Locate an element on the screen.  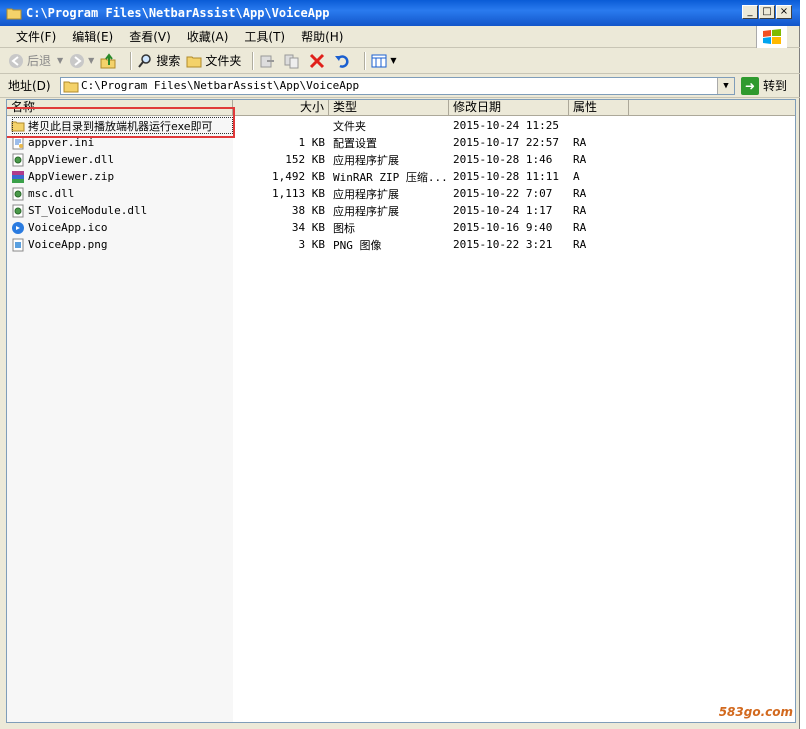
folders-button: 文件夹 is located at coordinates (213, 60).